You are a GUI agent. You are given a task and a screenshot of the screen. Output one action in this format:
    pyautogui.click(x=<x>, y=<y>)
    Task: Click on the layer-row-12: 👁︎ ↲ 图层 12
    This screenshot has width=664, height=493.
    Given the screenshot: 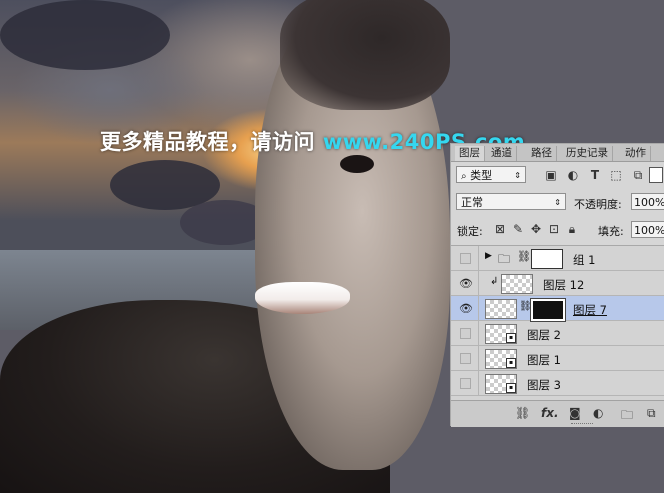 What is the action you would take?
    pyautogui.click(x=557, y=283)
    